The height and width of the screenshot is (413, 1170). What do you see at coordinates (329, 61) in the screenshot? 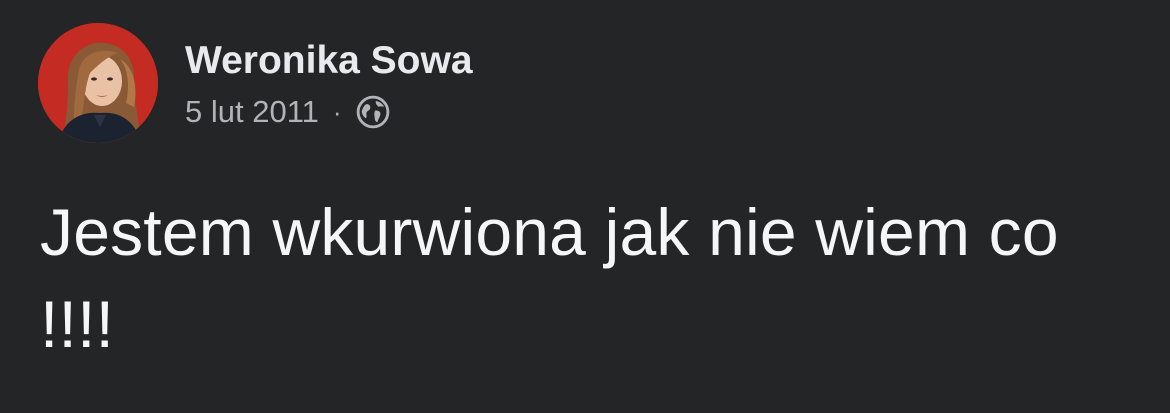
I see `author-name: Weronika Sowa` at bounding box center [329, 61].